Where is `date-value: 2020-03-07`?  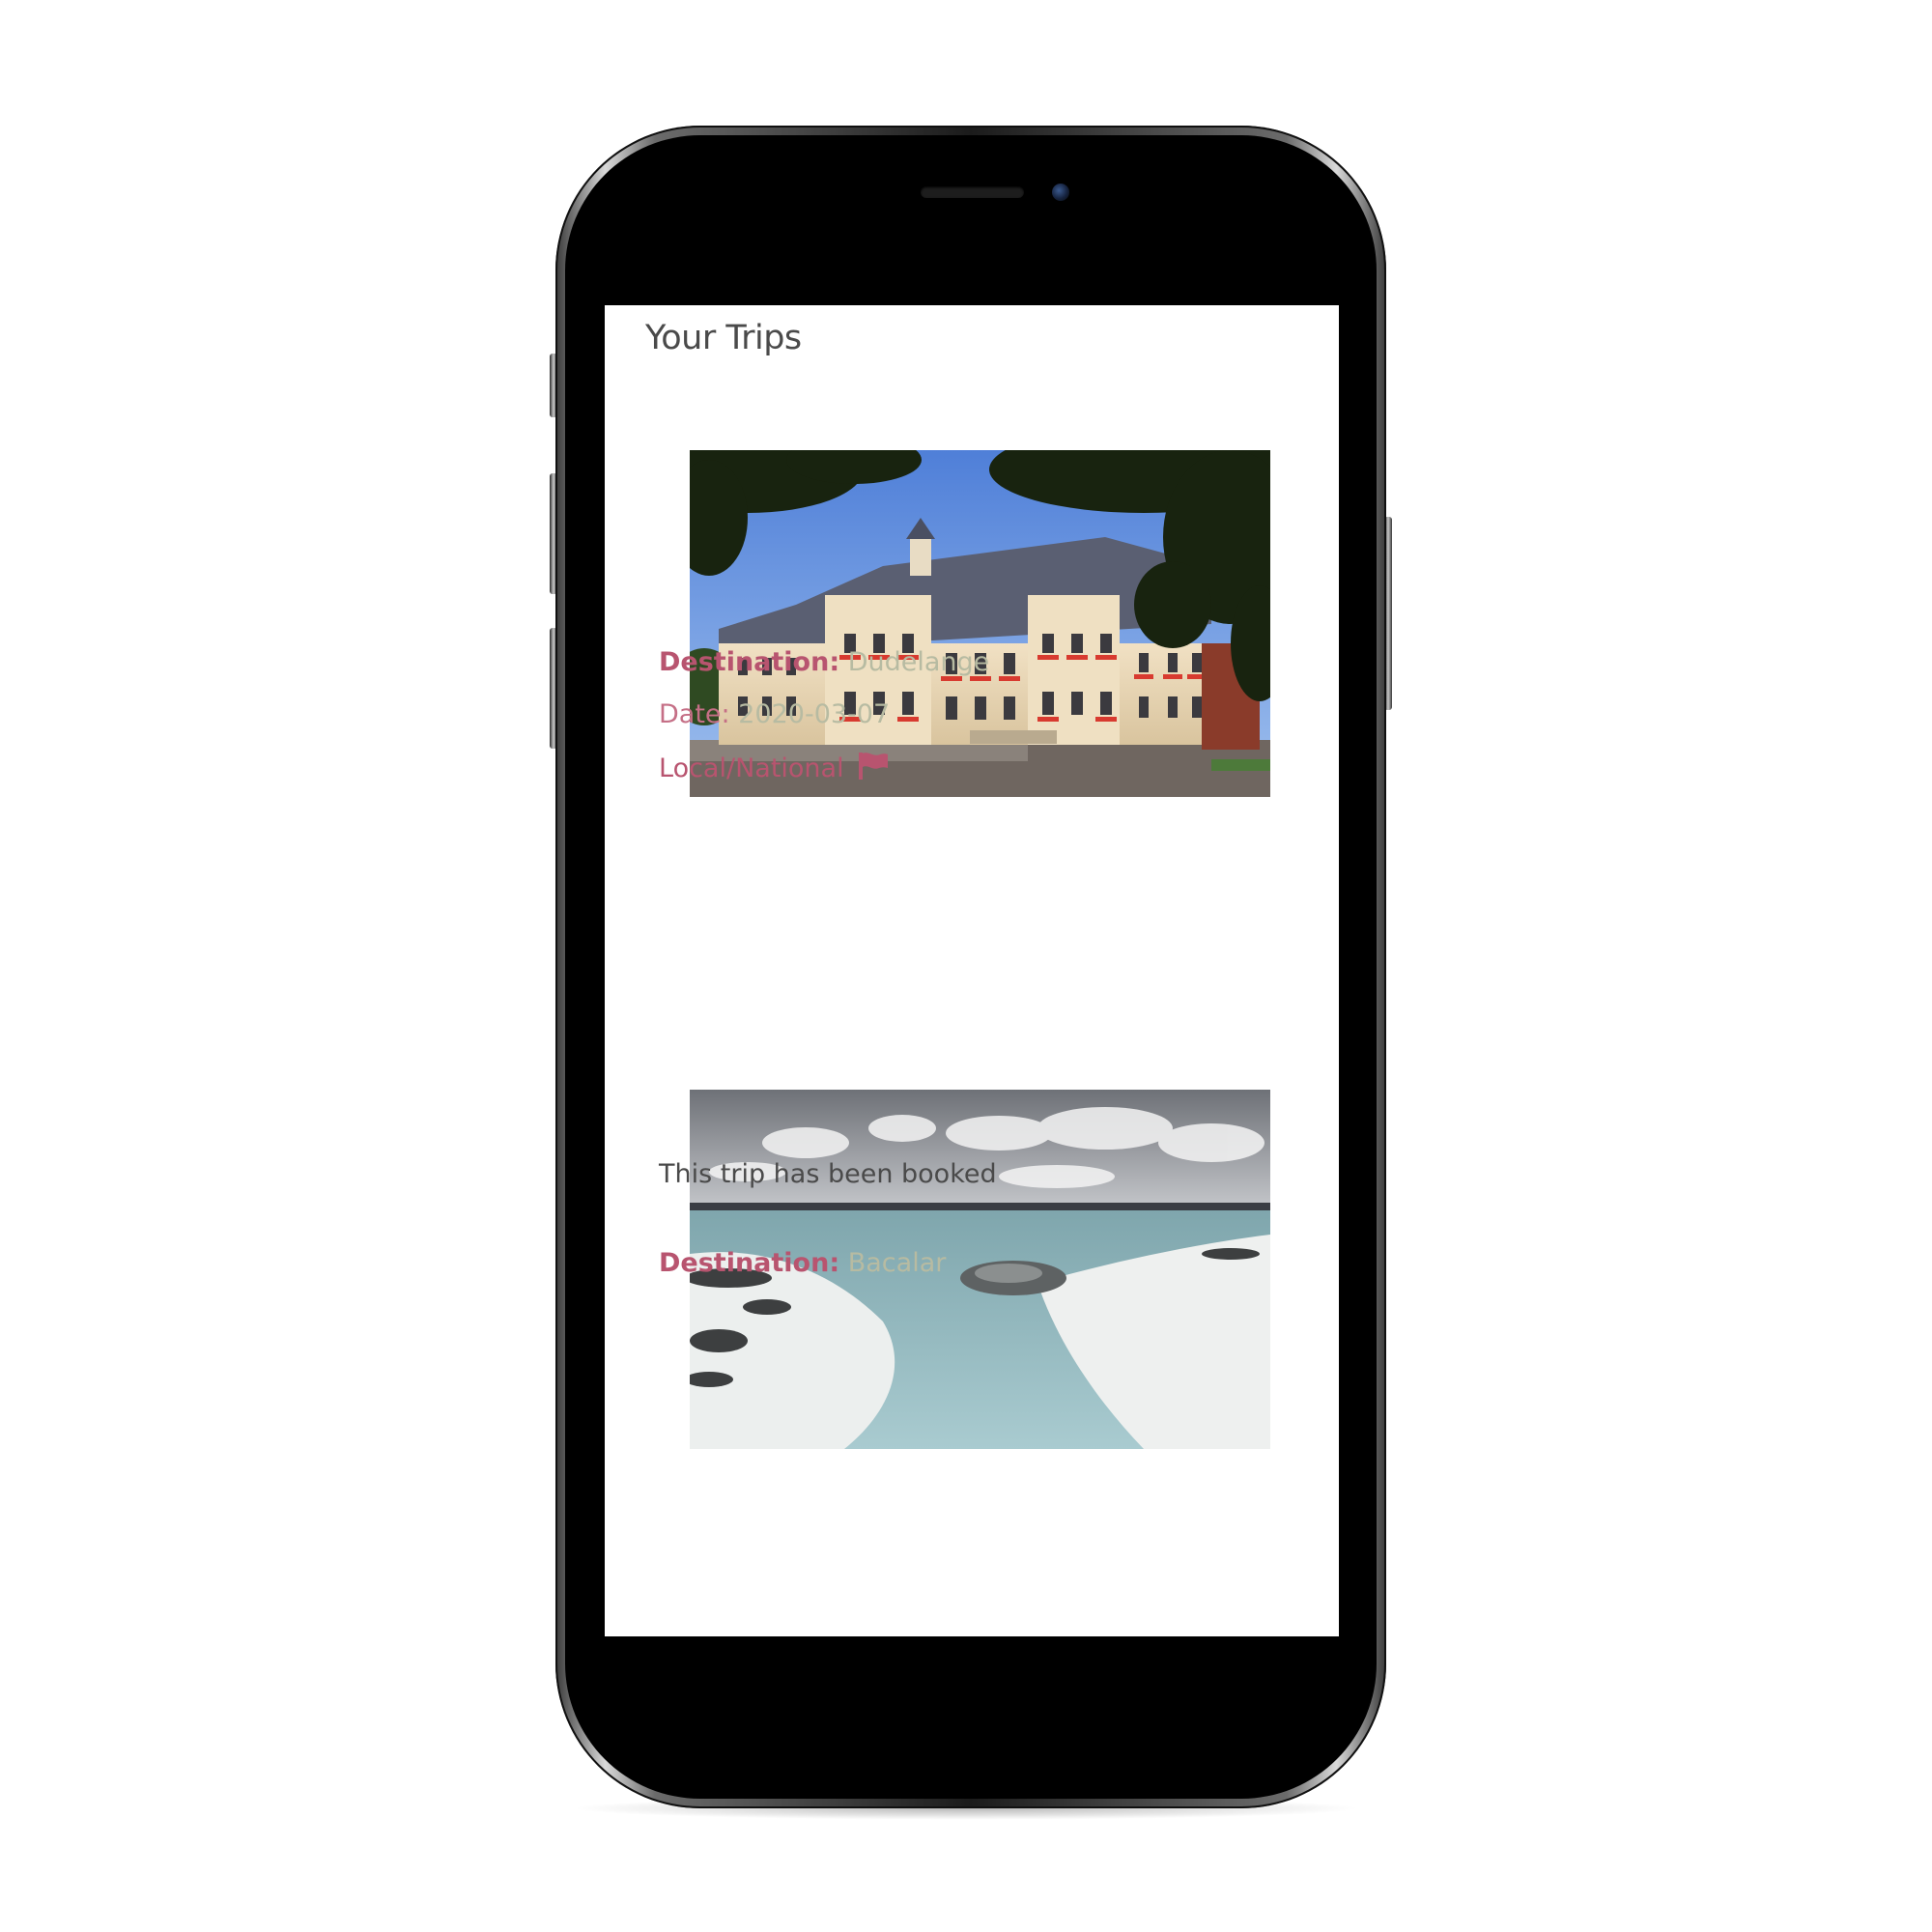
date-value: 2020-03-07 is located at coordinates (814, 714).